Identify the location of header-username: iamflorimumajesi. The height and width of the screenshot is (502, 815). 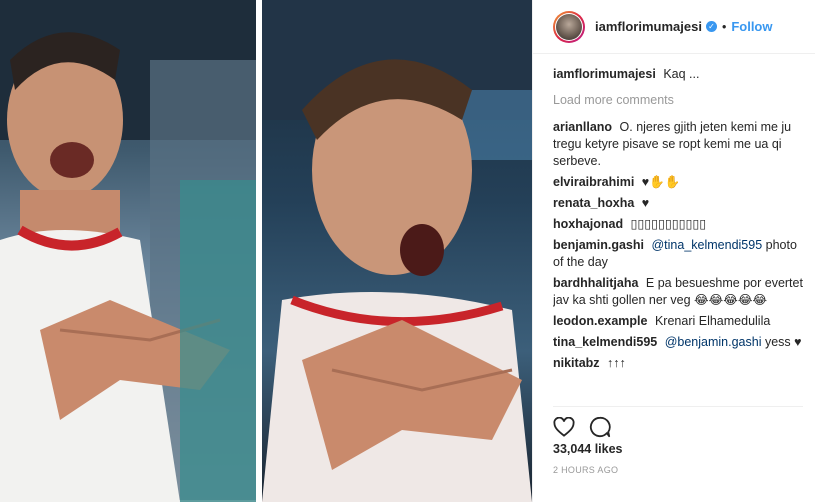
(648, 26).